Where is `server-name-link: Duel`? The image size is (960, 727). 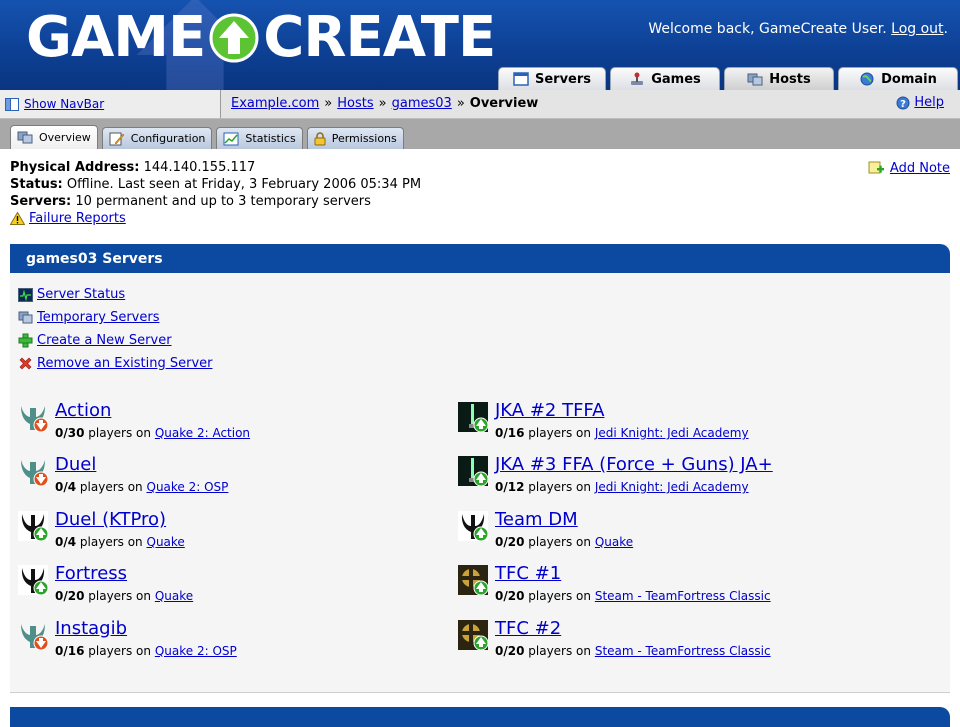
server-name-link: Duel is located at coordinates (75, 465).